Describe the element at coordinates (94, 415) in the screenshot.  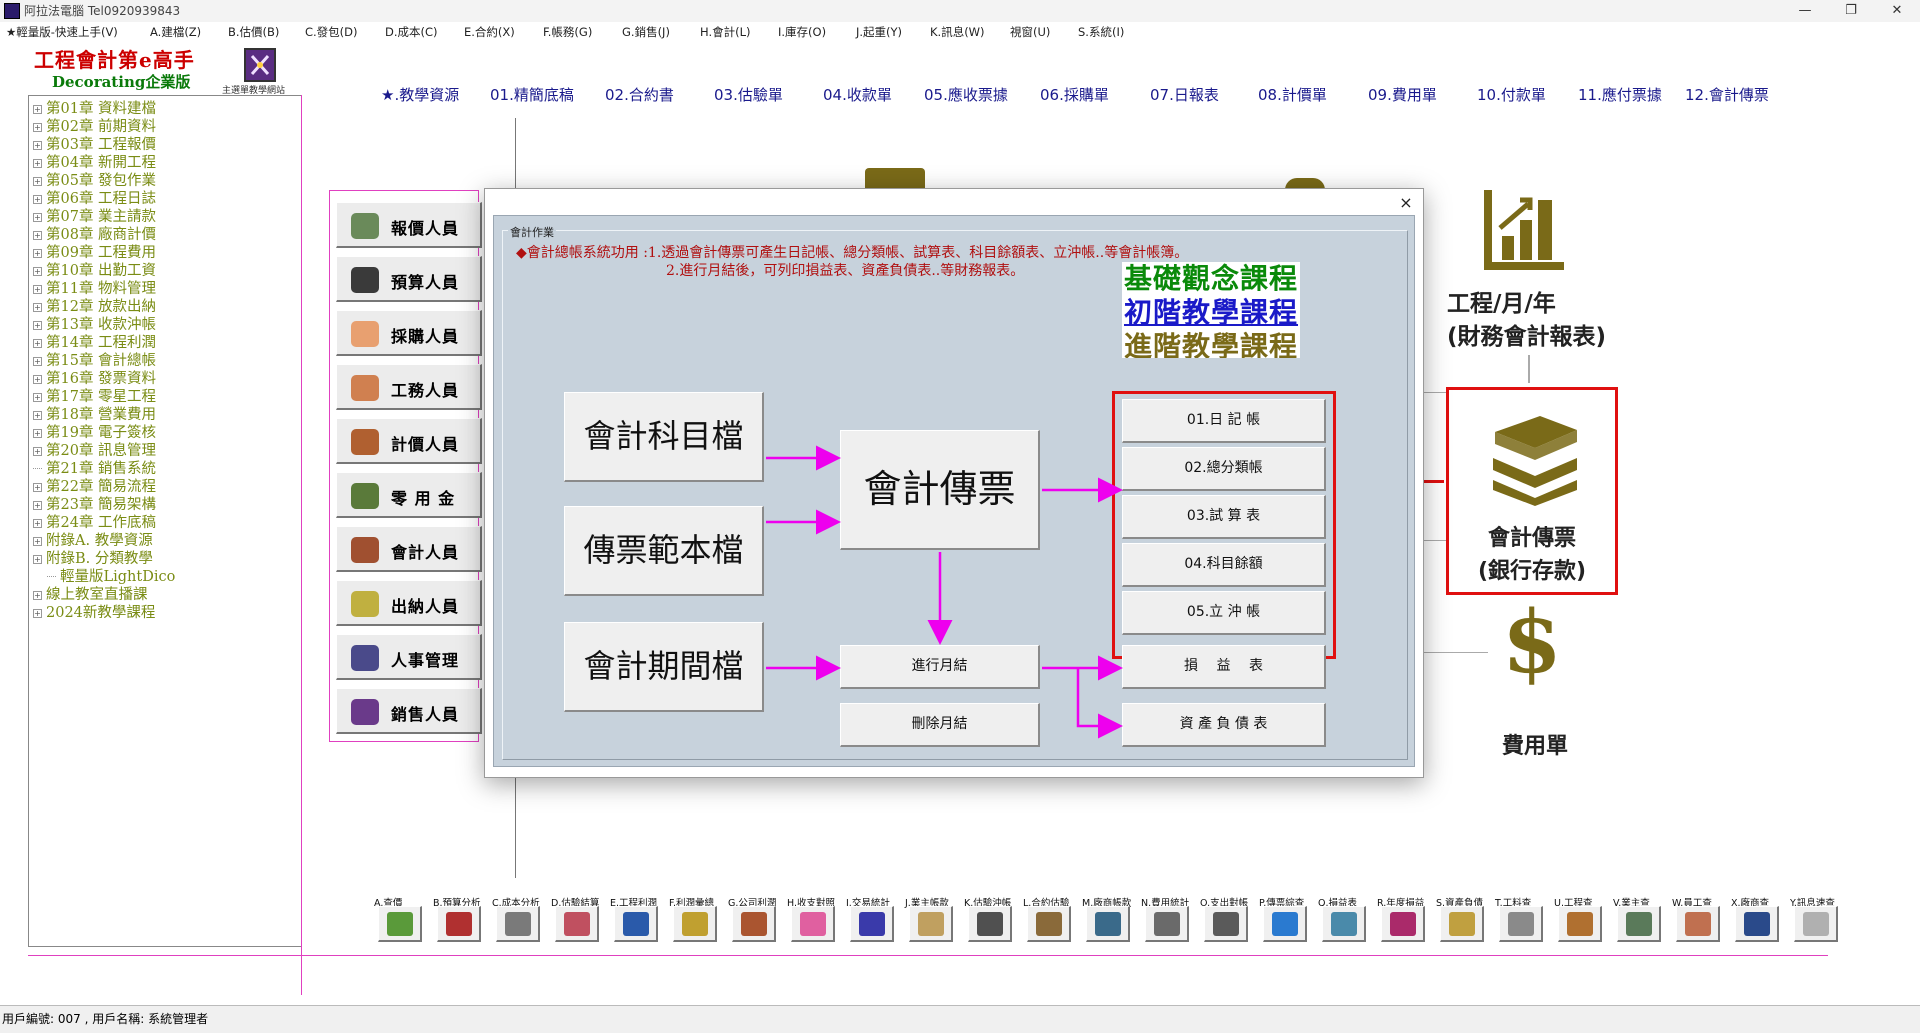
I see `tree-item: + 第18章 營業費用` at that location.